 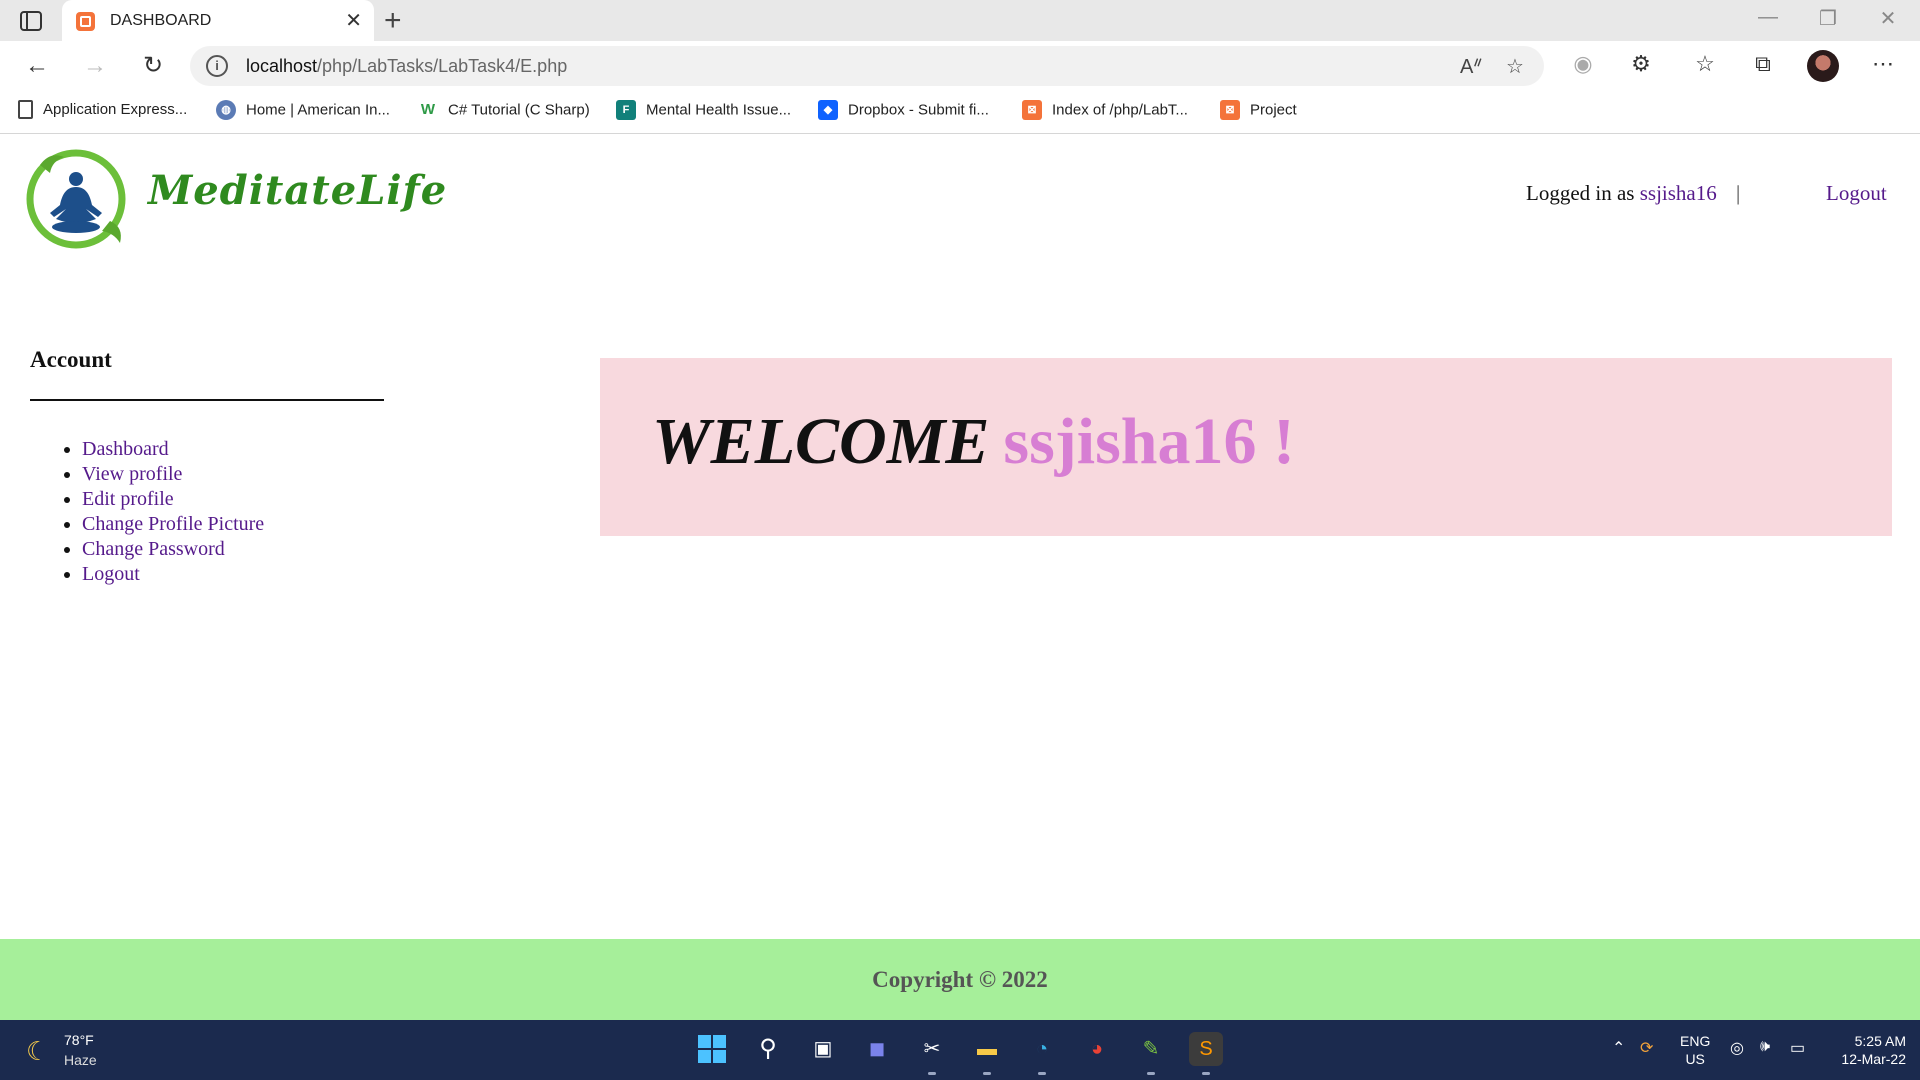 I want to click on moon-weather-icon: ☾, so click(x=37, y=1051).